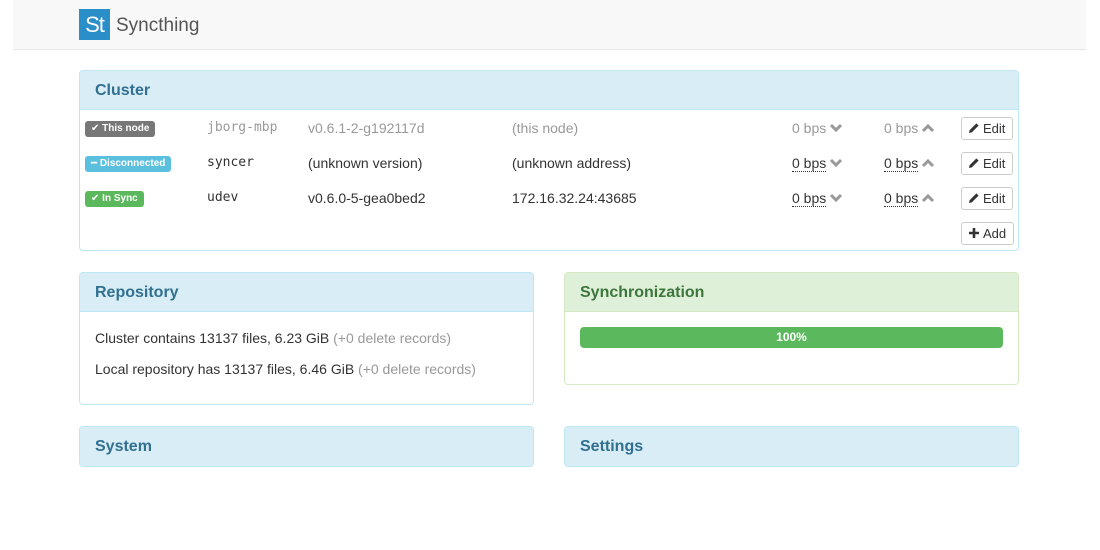  Describe the element at coordinates (366, 128) in the screenshot. I see `node-version: v0.6.1-2-g192117d` at that location.